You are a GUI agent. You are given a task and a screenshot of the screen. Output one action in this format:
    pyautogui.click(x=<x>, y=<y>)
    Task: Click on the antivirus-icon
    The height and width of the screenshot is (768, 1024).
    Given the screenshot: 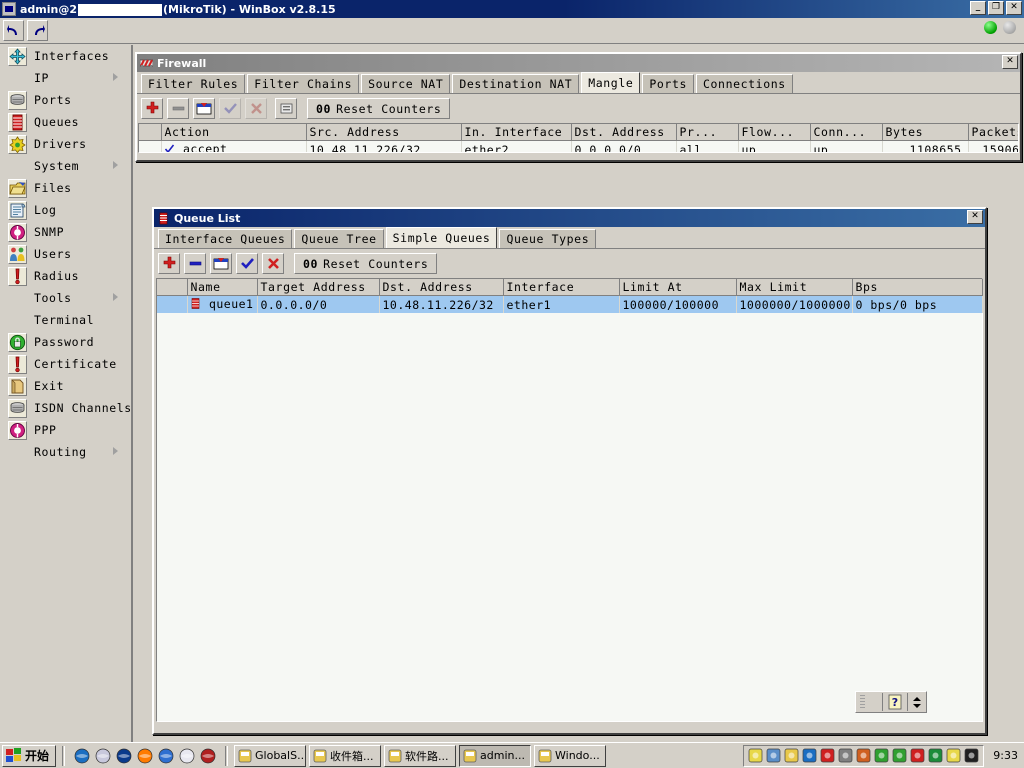 What is the action you would take?
    pyautogui.click(x=863, y=755)
    